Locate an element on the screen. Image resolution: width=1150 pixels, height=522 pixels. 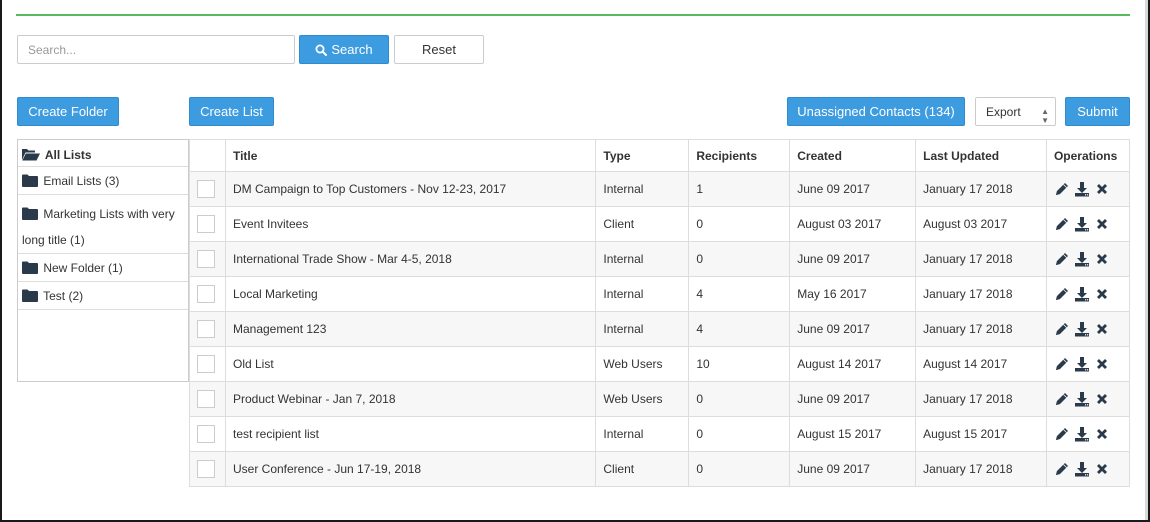
folder-item-test: Test (2) is located at coordinates (103, 296).